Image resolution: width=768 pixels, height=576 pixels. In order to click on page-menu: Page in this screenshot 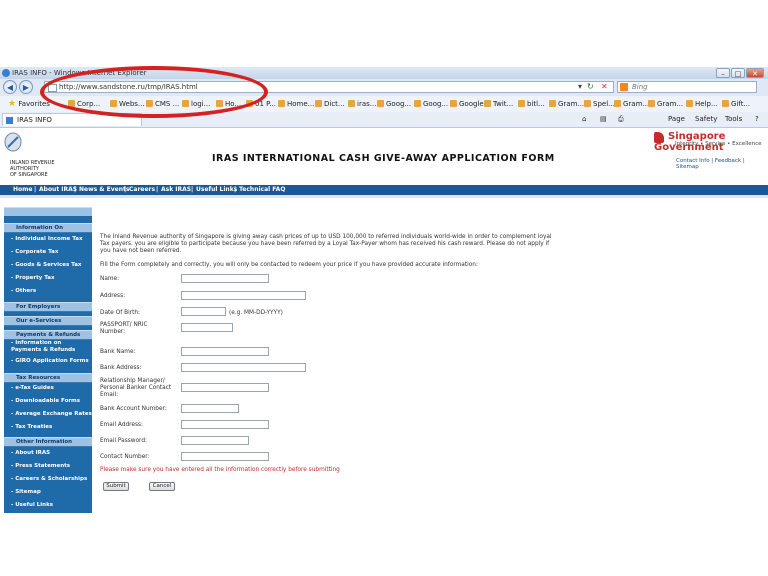, I will do `click(676, 119)`.